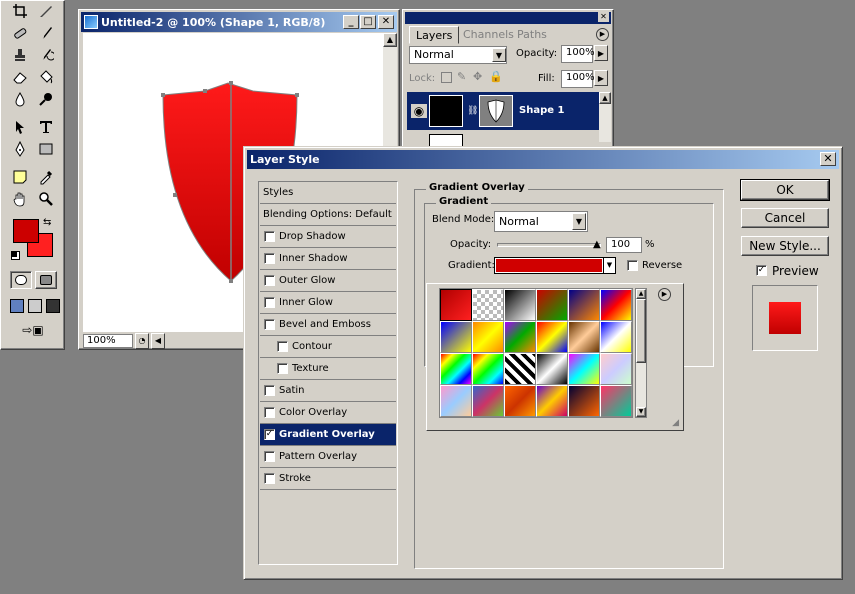  What do you see at coordinates (496, 111) in the screenshot?
I see `vector-mask-thumbnail` at bounding box center [496, 111].